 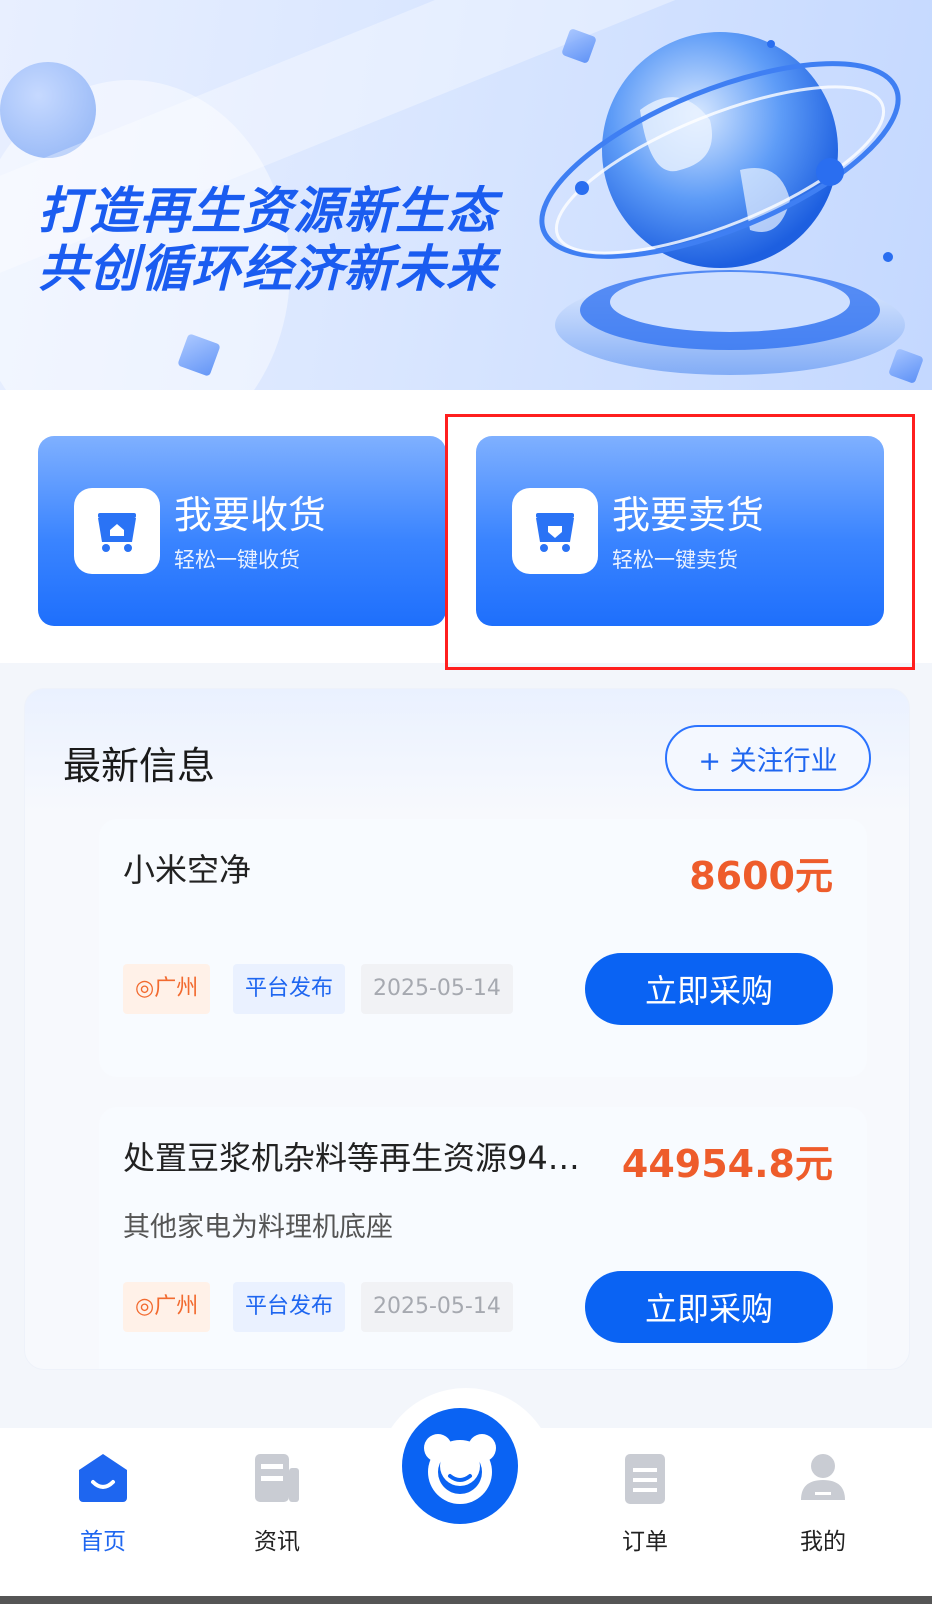 What do you see at coordinates (103, 1478) in the screenshot?
I see `home-icon` at bounding box center [103, 1478].